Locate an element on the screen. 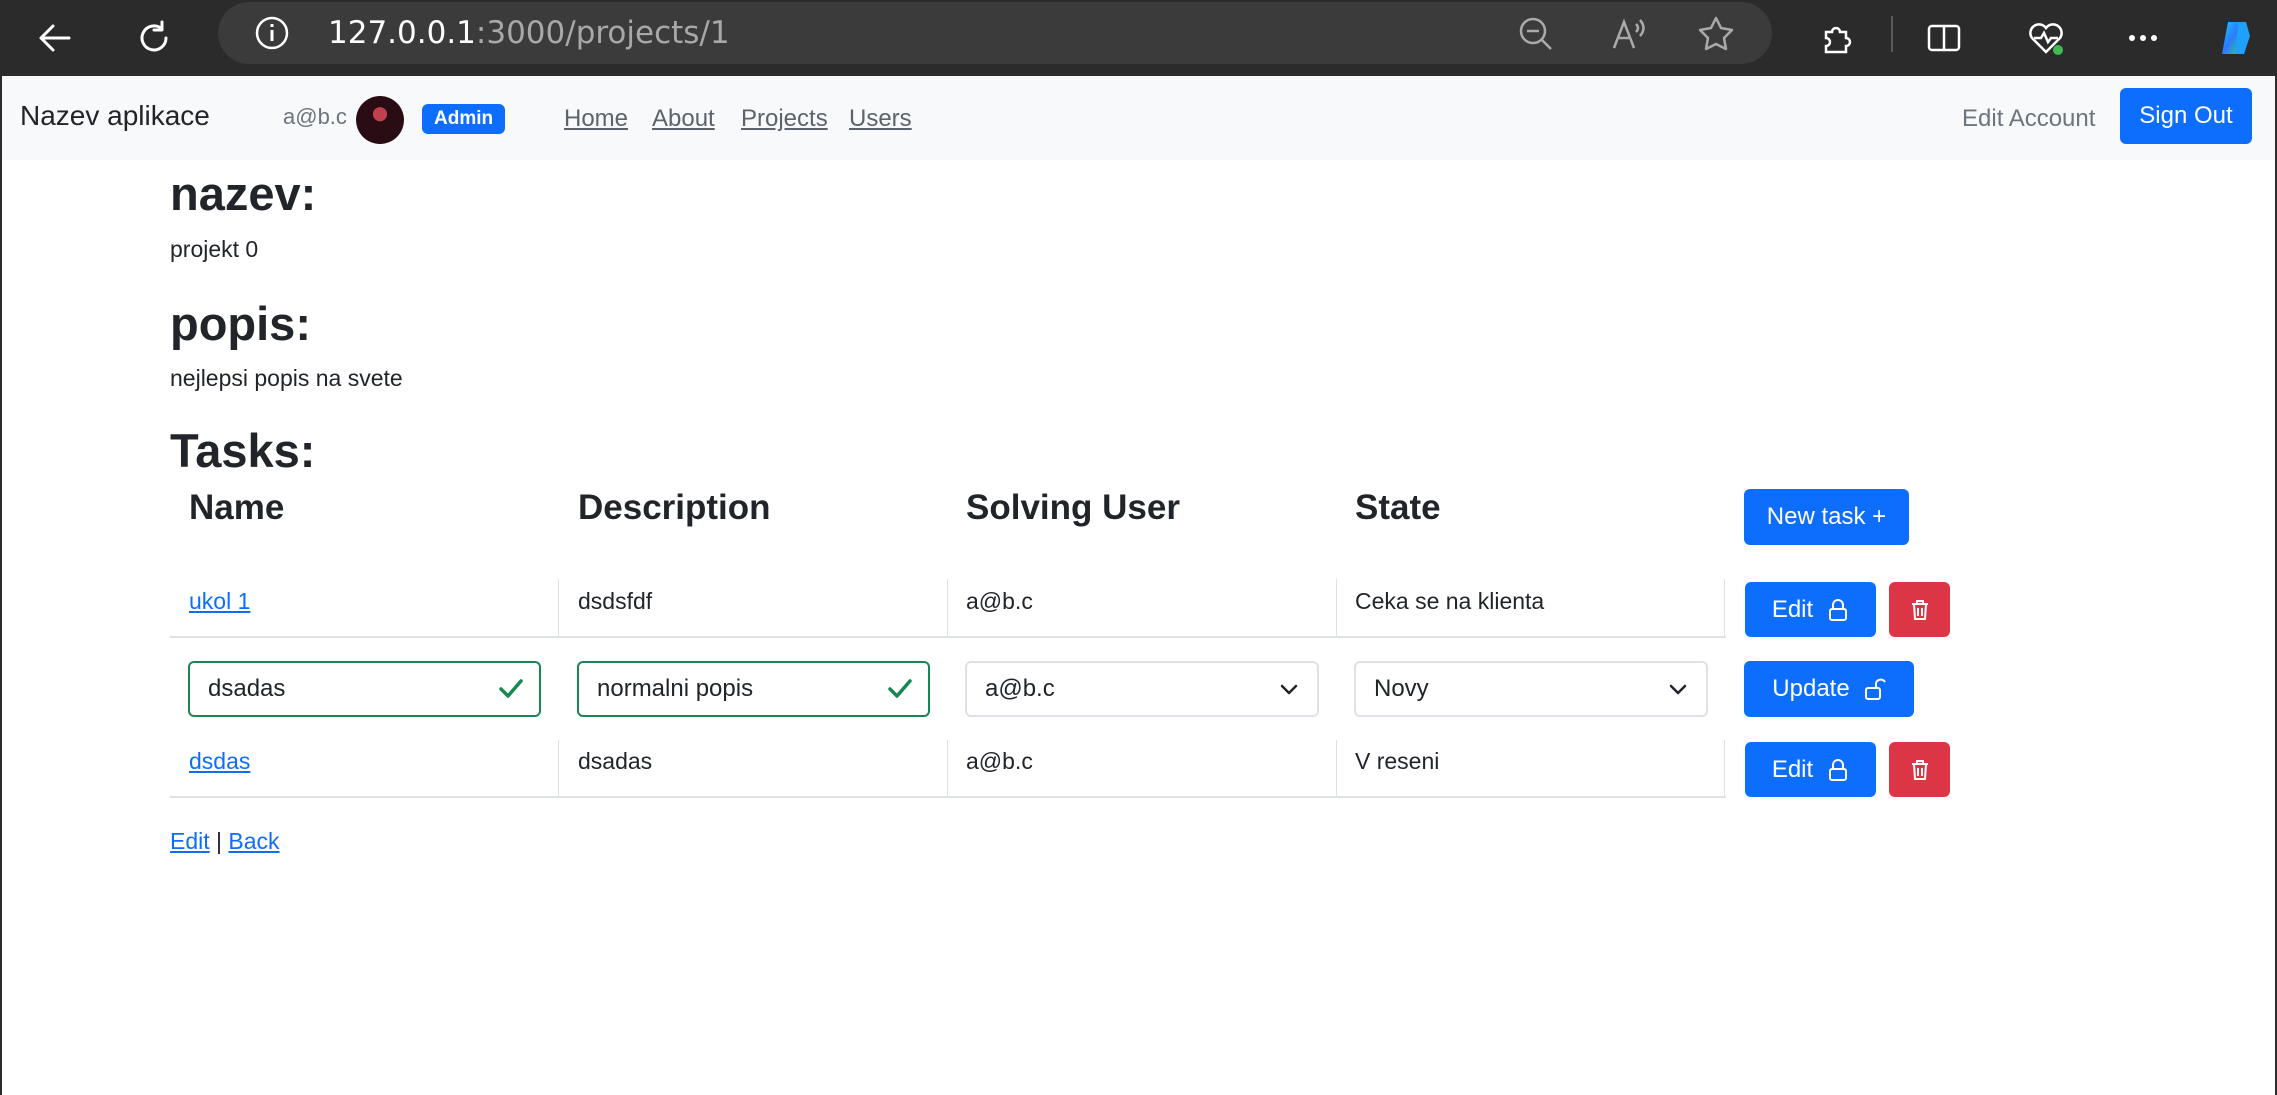 This screenshot has width=2277, height=1095. browser-toolbar: 127.0.0.1:3000/projects/1 is located at coordinates (1138, 38).